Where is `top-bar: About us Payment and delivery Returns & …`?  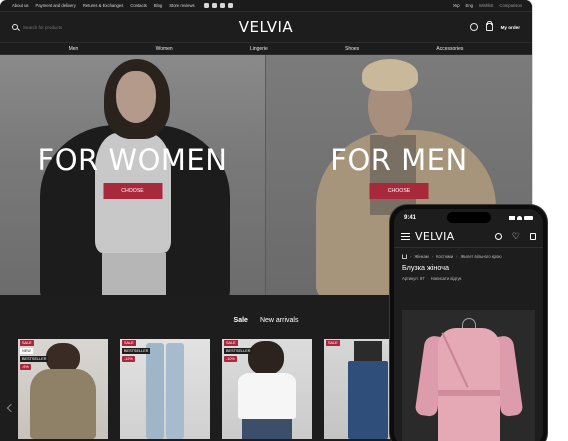
top-bar: About us Payment and delivery Returns & … is located at coordinates (266, 6).